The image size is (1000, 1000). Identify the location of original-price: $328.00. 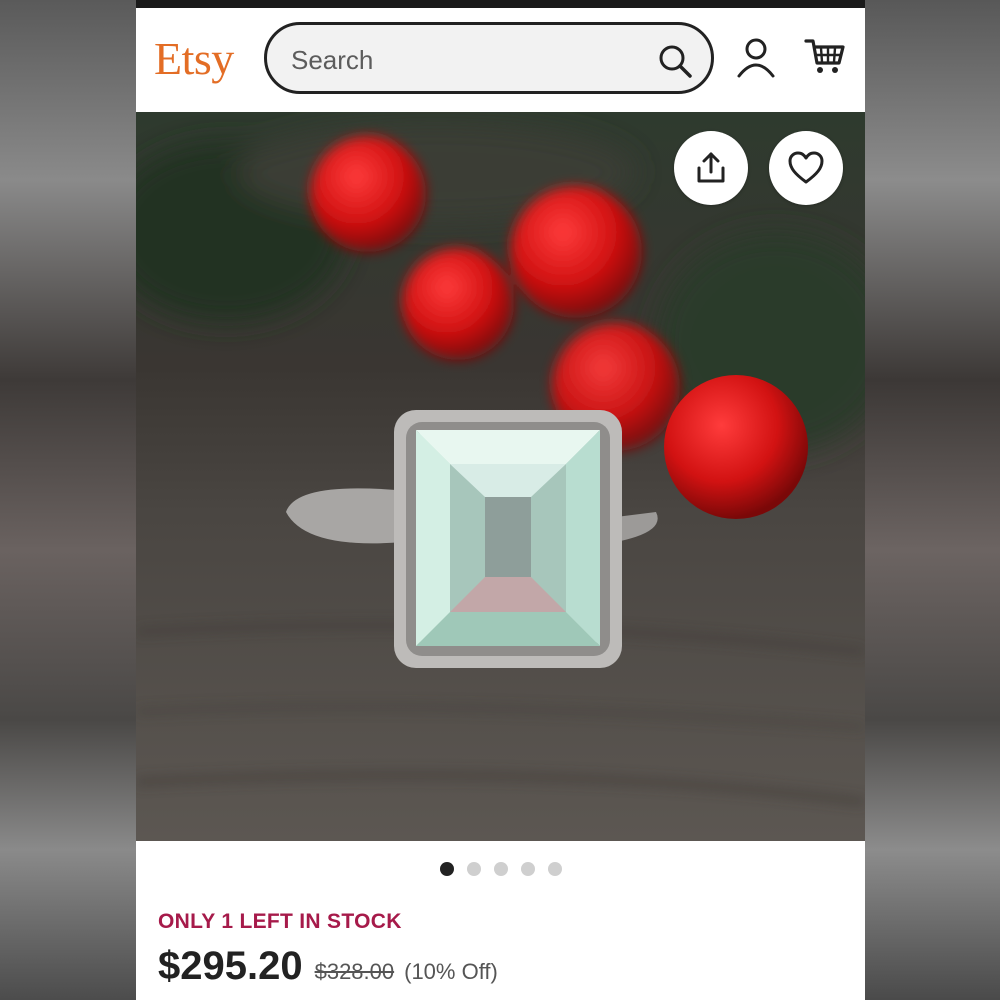
(354, 971).